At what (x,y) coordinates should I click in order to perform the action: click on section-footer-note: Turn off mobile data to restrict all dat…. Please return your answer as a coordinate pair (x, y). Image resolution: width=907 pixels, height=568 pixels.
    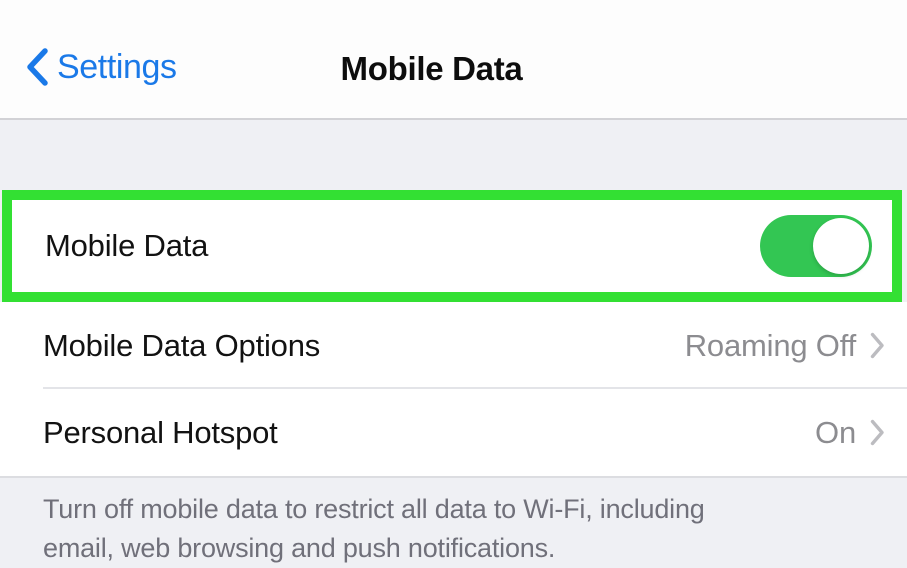
    Looking at the image, I should click on (453, 521).